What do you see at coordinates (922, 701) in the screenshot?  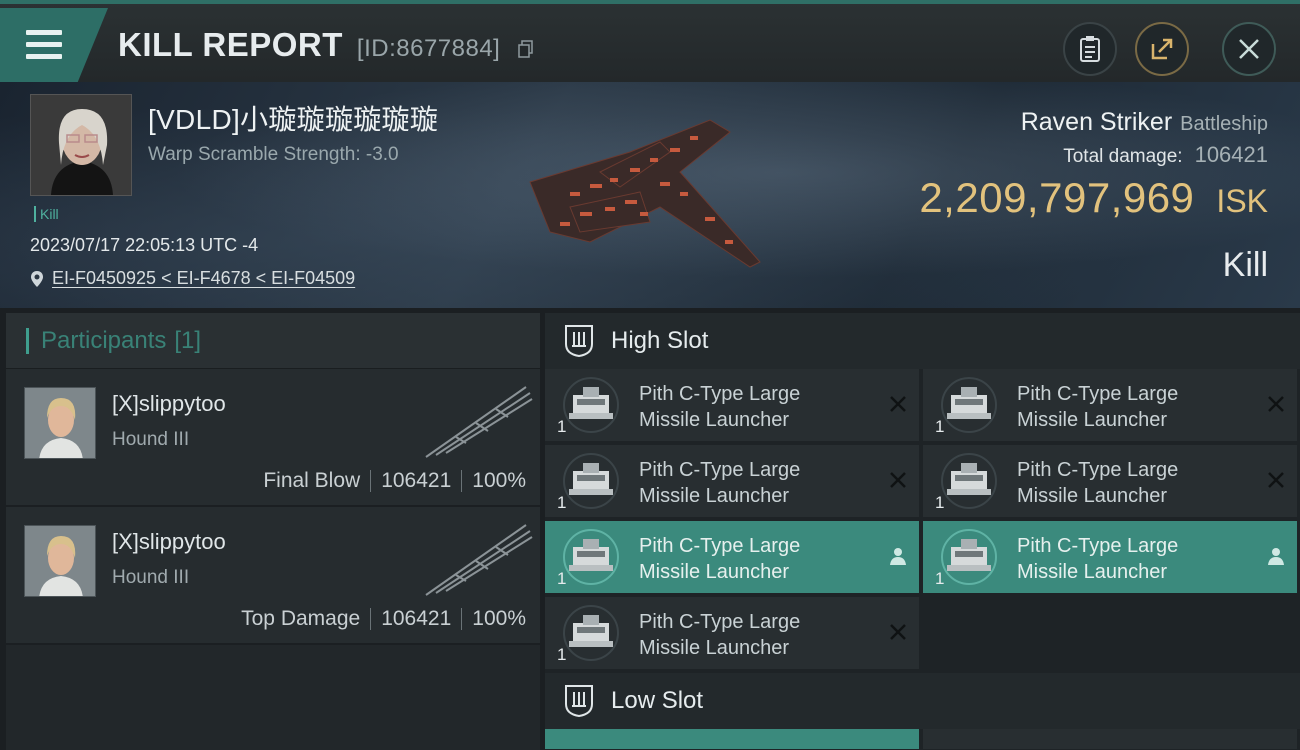 I see `low-slot-header: Low Slot` at bounding box center [922, 701].